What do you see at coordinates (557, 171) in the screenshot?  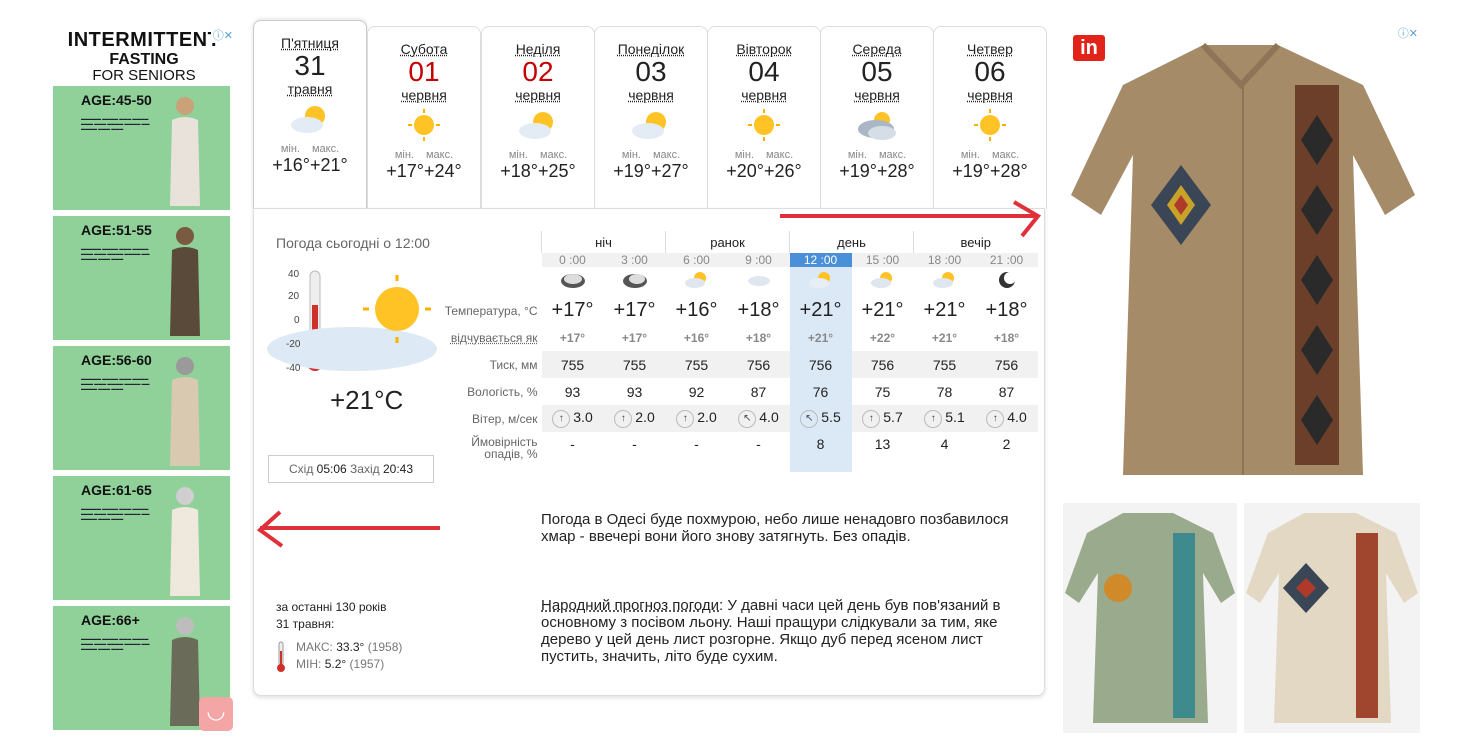 I see `max-temp: +25°` at bounding box center [557, 171].